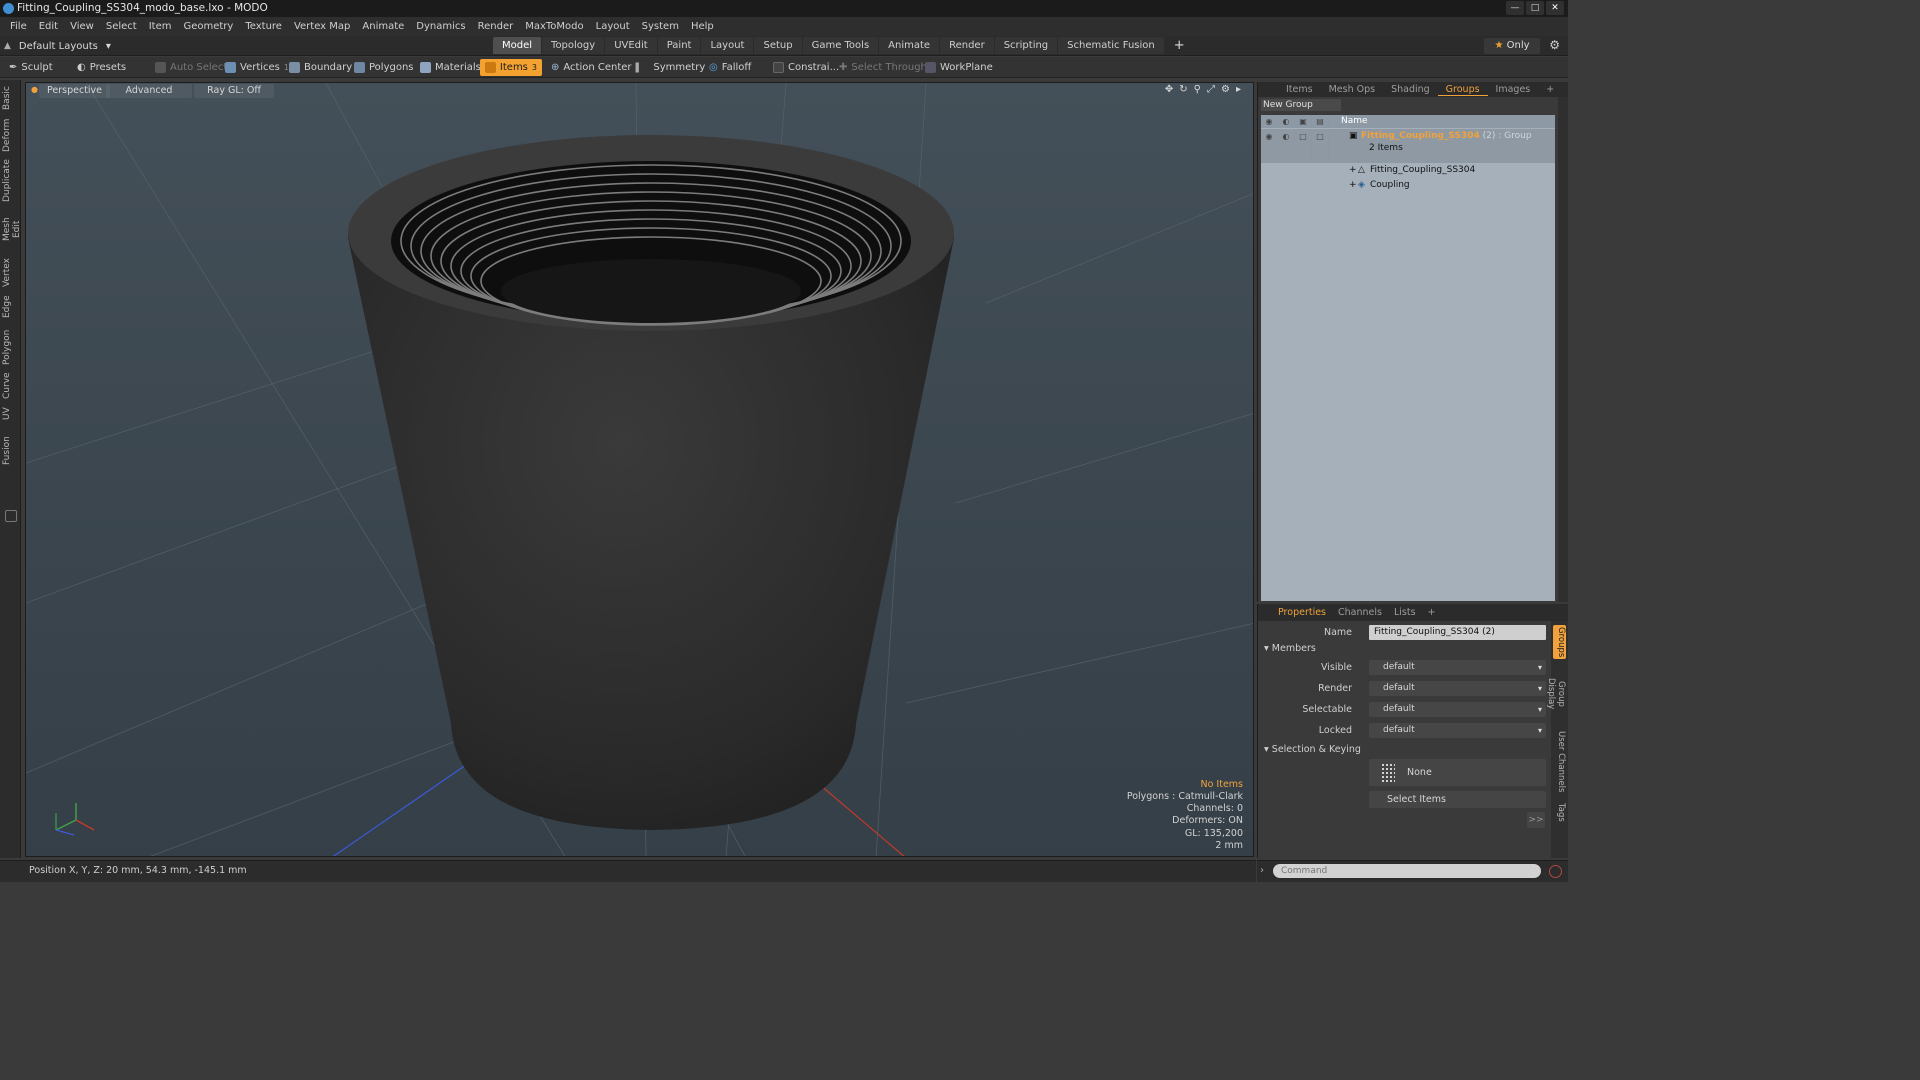  I want to click on tab-model: Model, so click(517, 45).